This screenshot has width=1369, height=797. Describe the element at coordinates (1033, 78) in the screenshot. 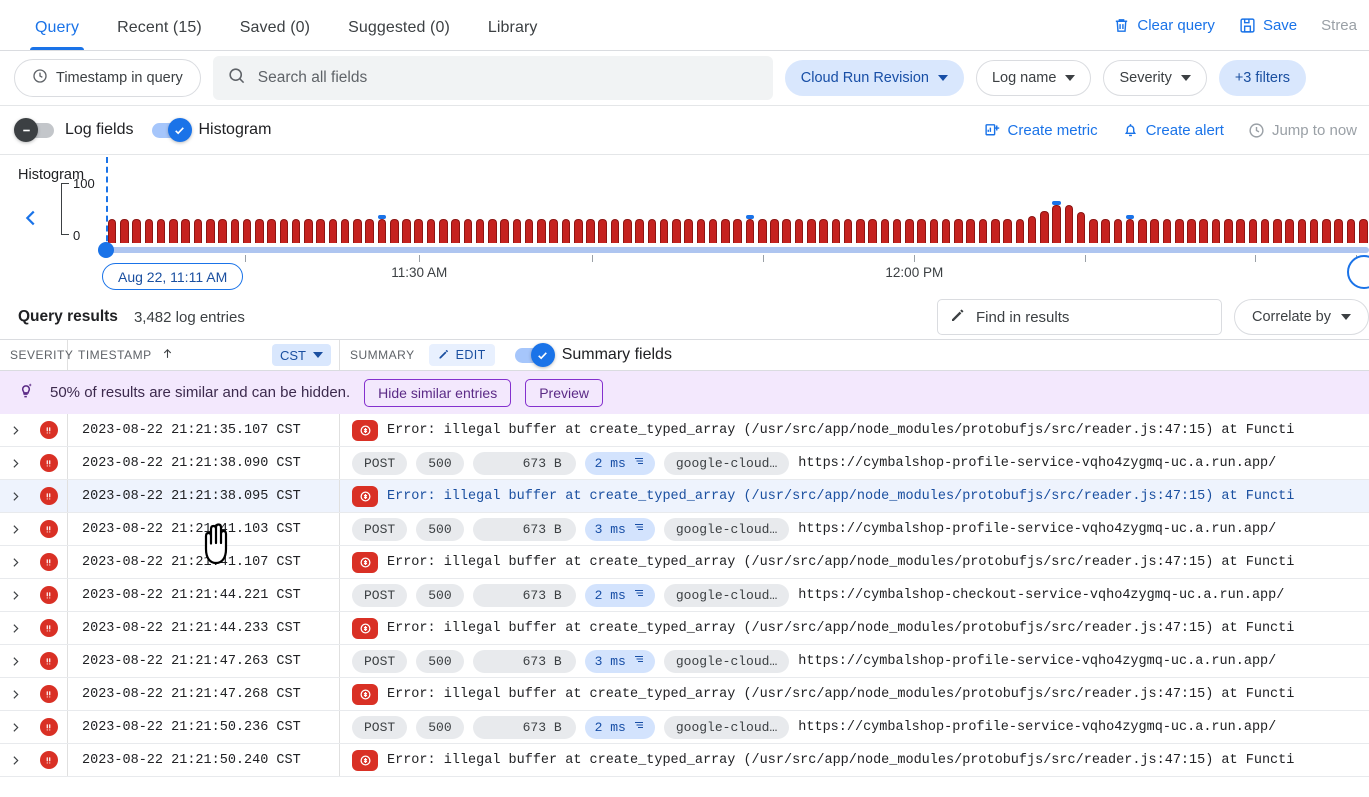

I see `filter-chip-log-name: Log name` at that location.